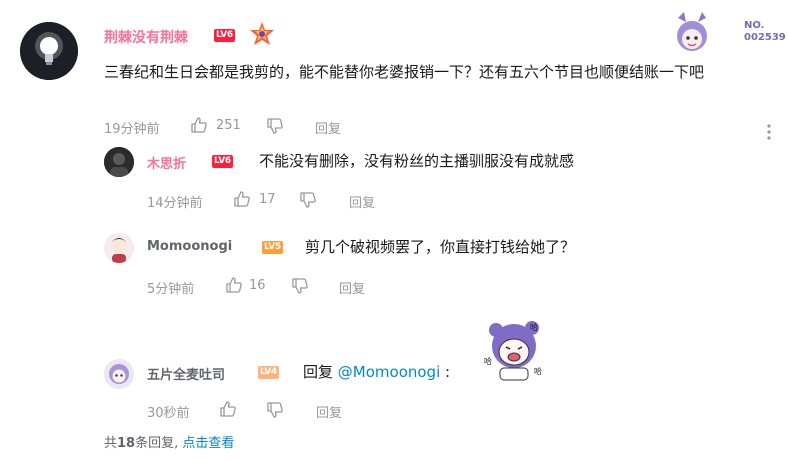 Image resolution: width=788 pixels, height=460 pixels. What do you see at coordinates (769, 132) in the screenshot?
I see `more-options-icon` at bounding box center [769, 132].